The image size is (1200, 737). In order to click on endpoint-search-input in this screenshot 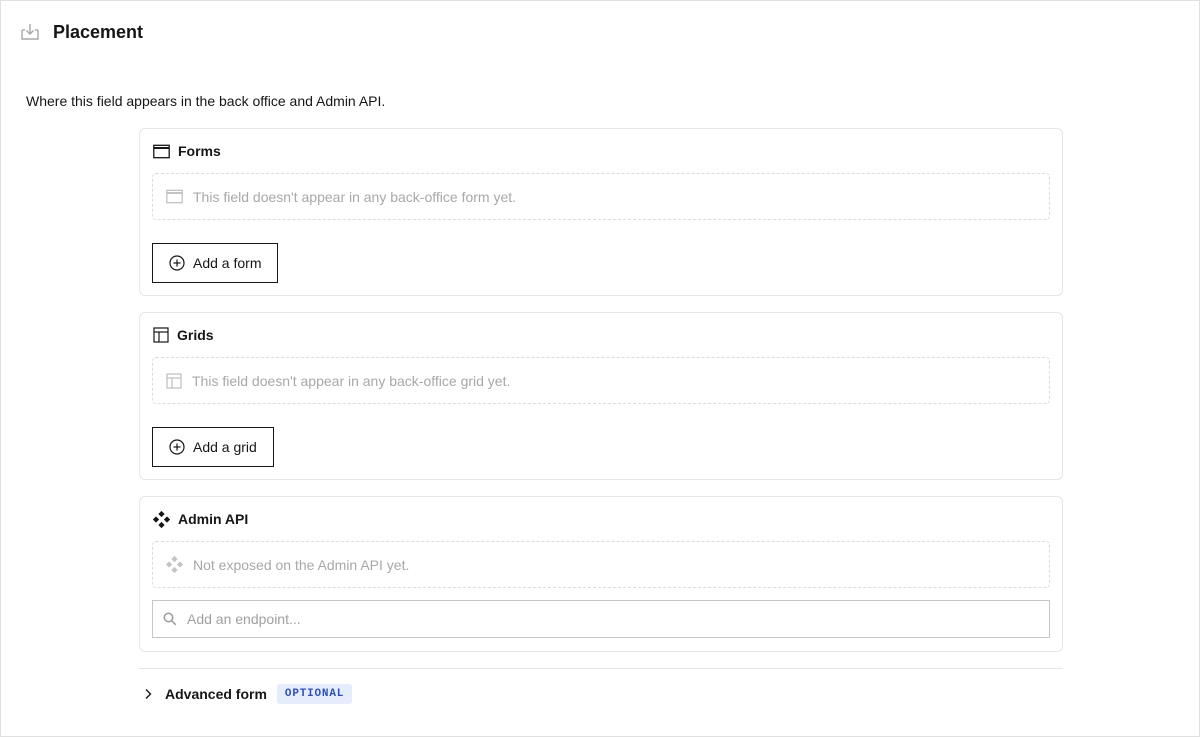, I will do `click(605, 619)`.